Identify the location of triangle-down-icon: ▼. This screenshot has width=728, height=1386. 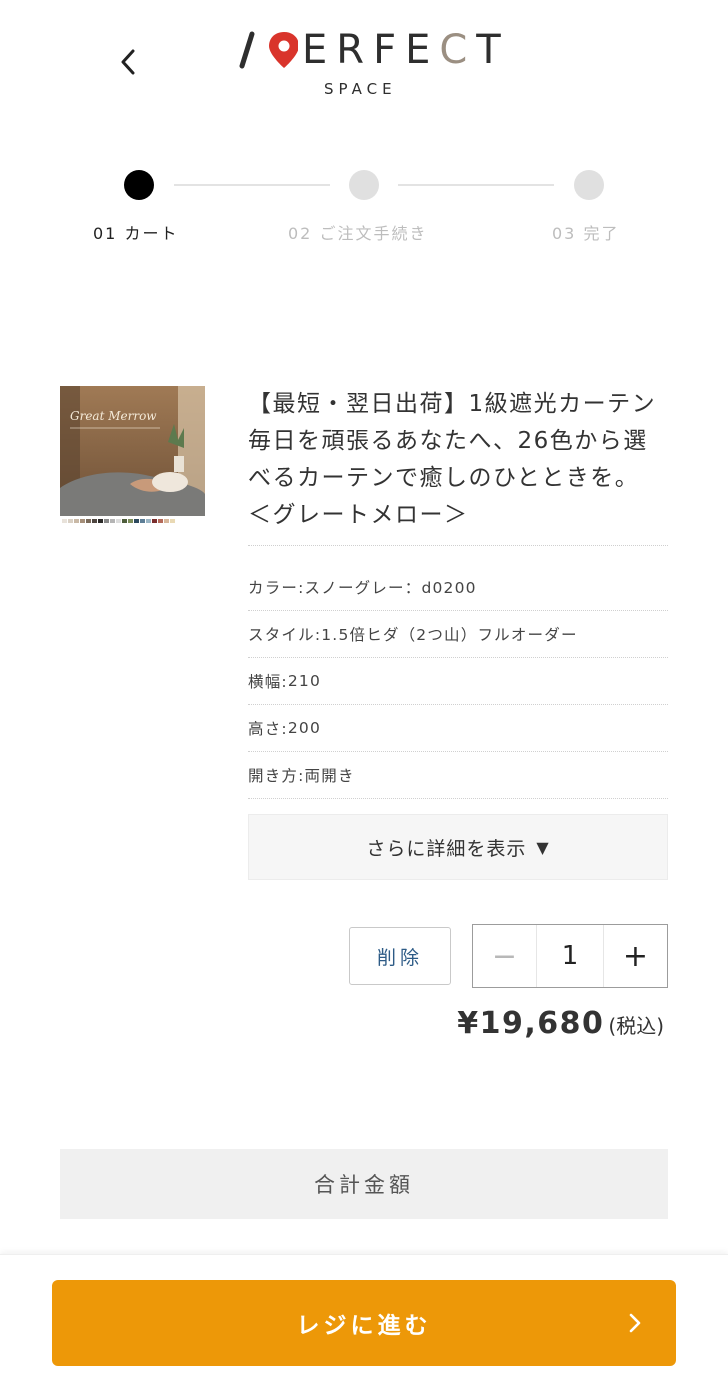
(543, 847).